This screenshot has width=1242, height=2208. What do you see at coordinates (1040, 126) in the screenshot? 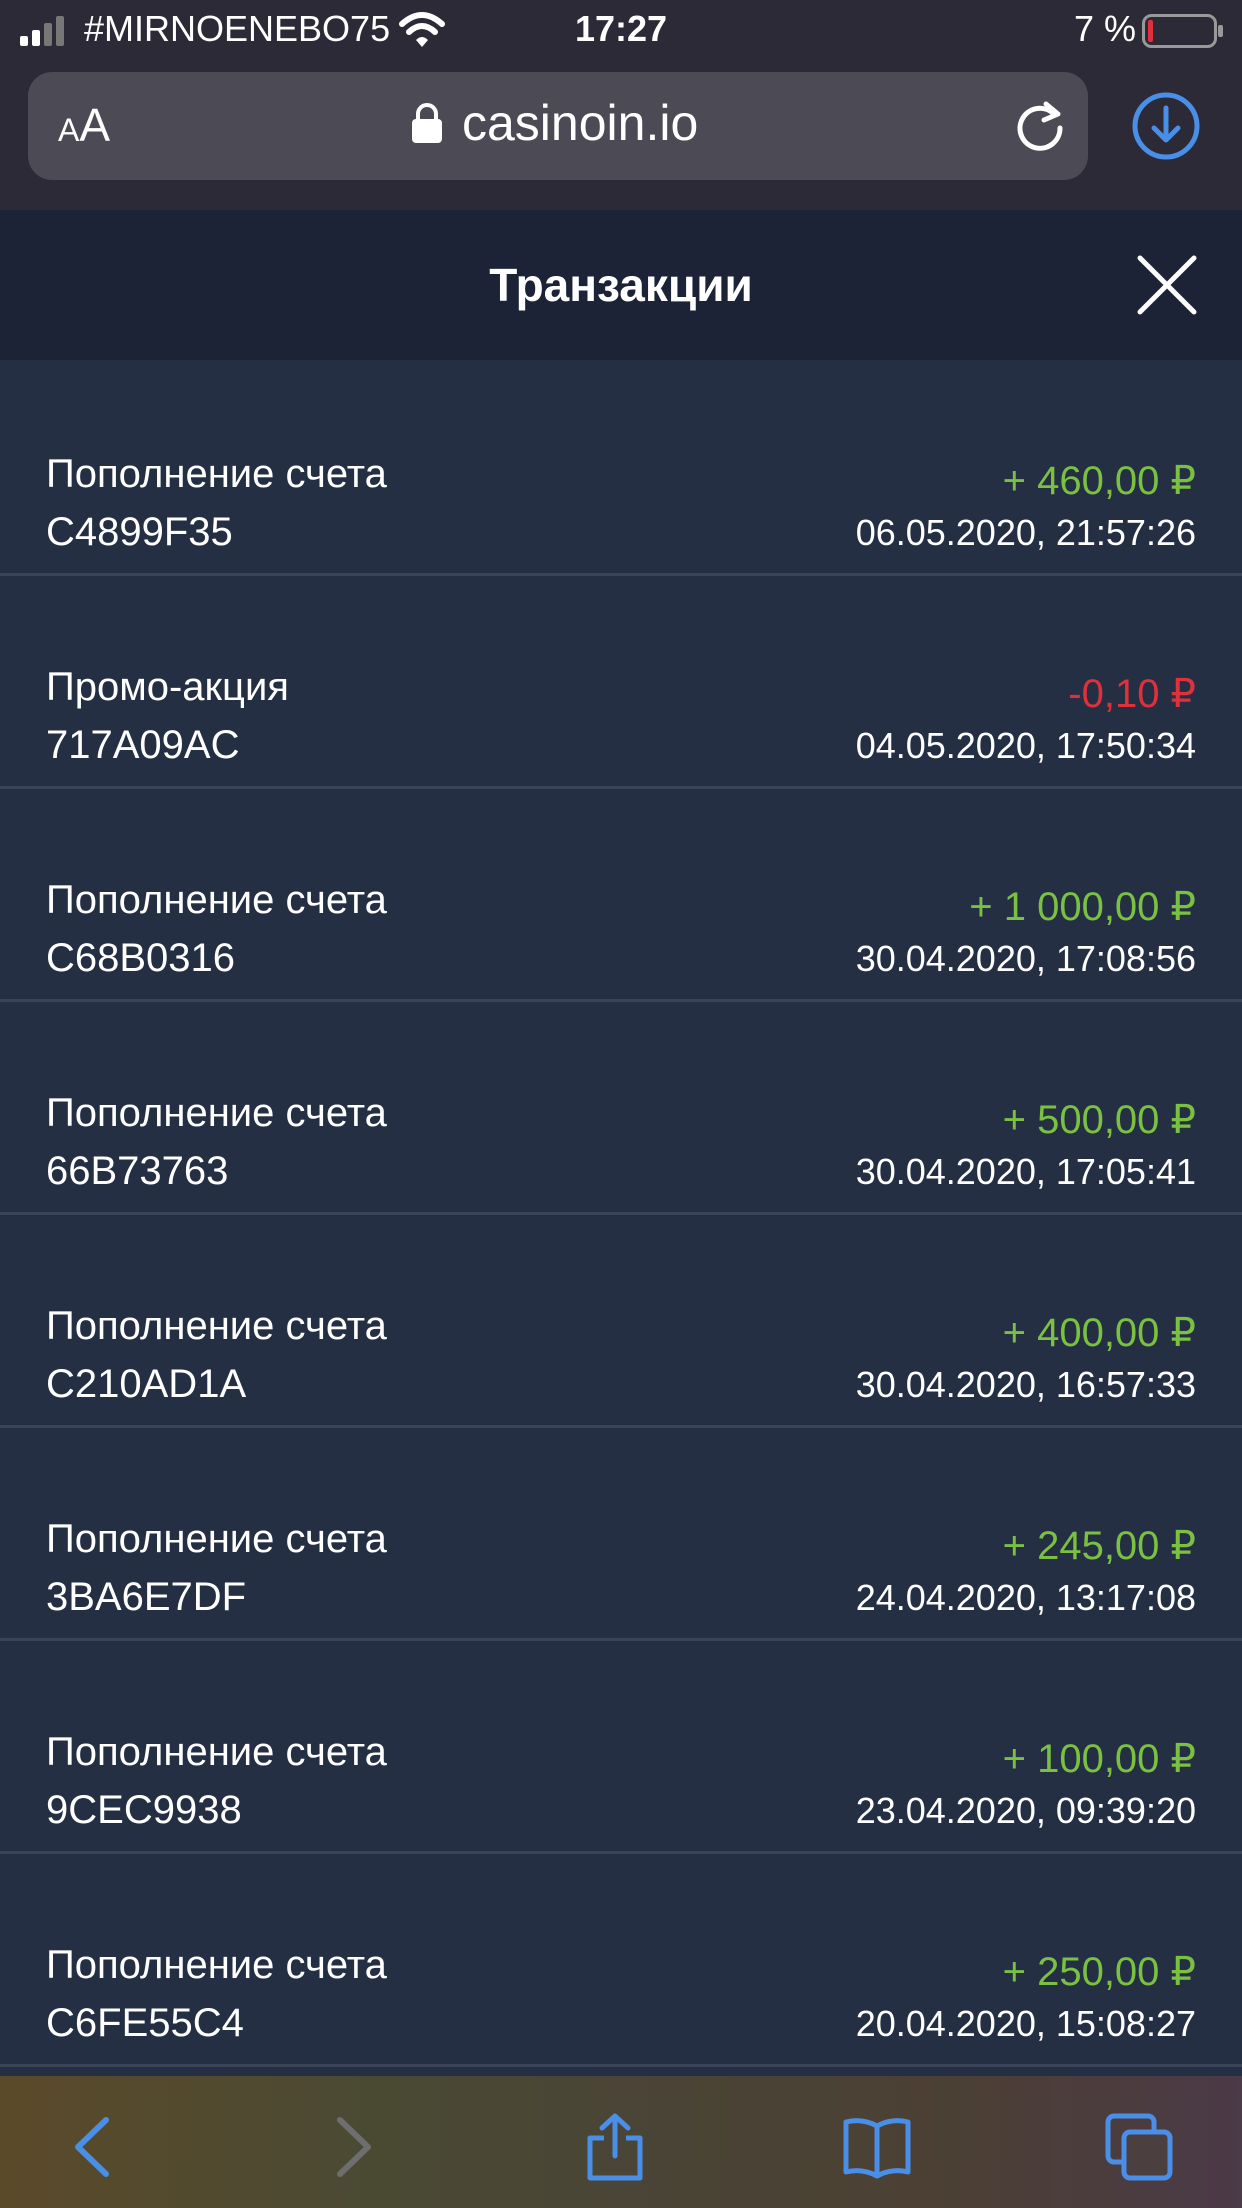
I see `reload-icon` at bounding box center [1040, 126].